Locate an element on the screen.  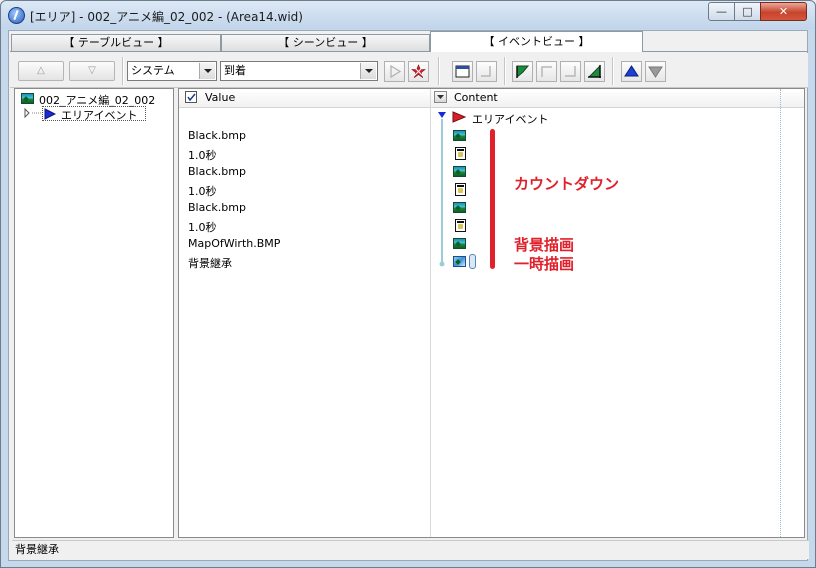
branch-corner-button is located at coordinates (546, 71).